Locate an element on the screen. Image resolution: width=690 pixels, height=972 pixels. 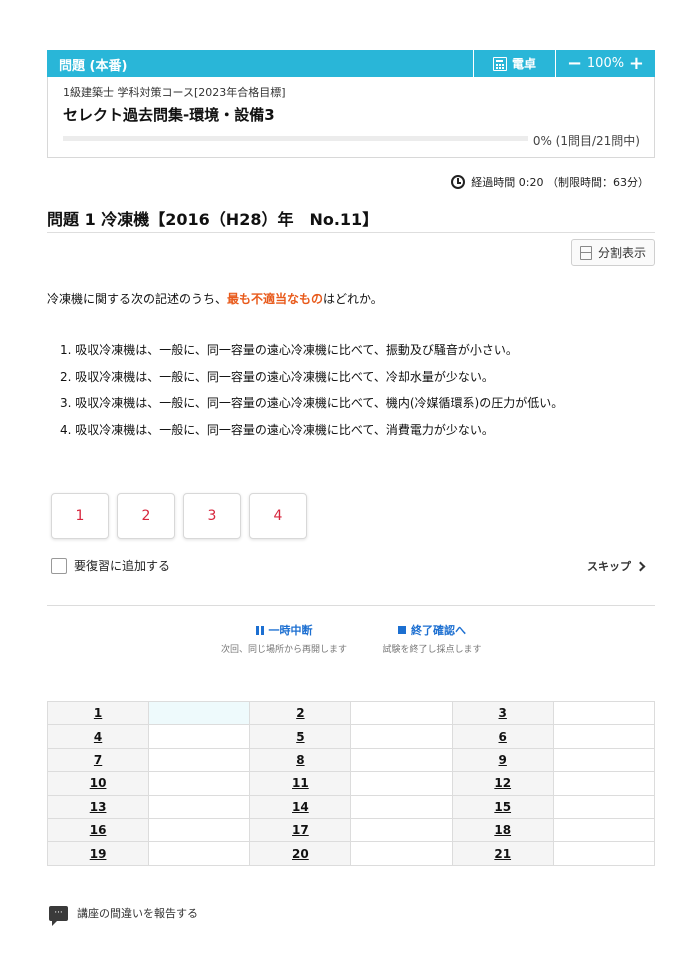
question-link: 14 is located at coordinates (300, 806).